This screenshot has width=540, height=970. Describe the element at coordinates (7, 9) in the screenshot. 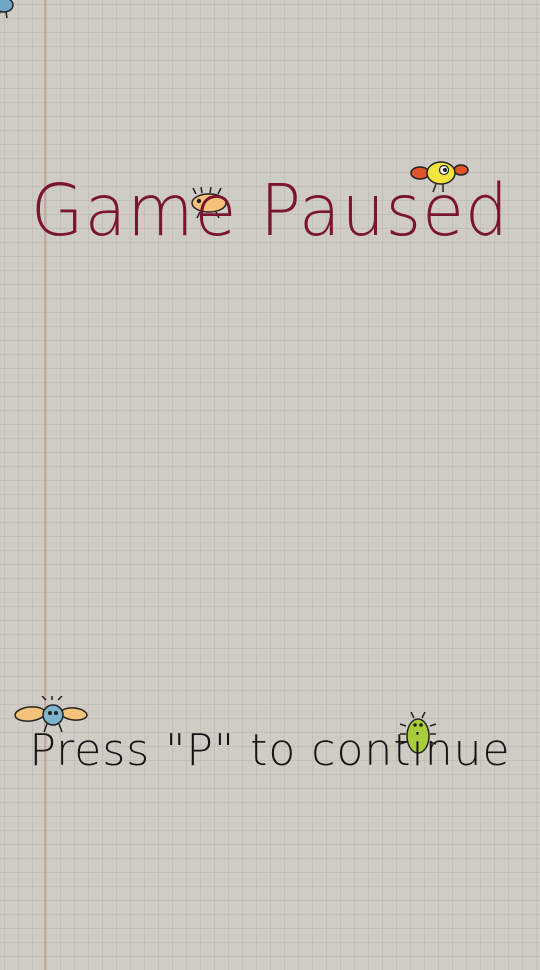

I see `blue-bug-sprite-corner` at that location.